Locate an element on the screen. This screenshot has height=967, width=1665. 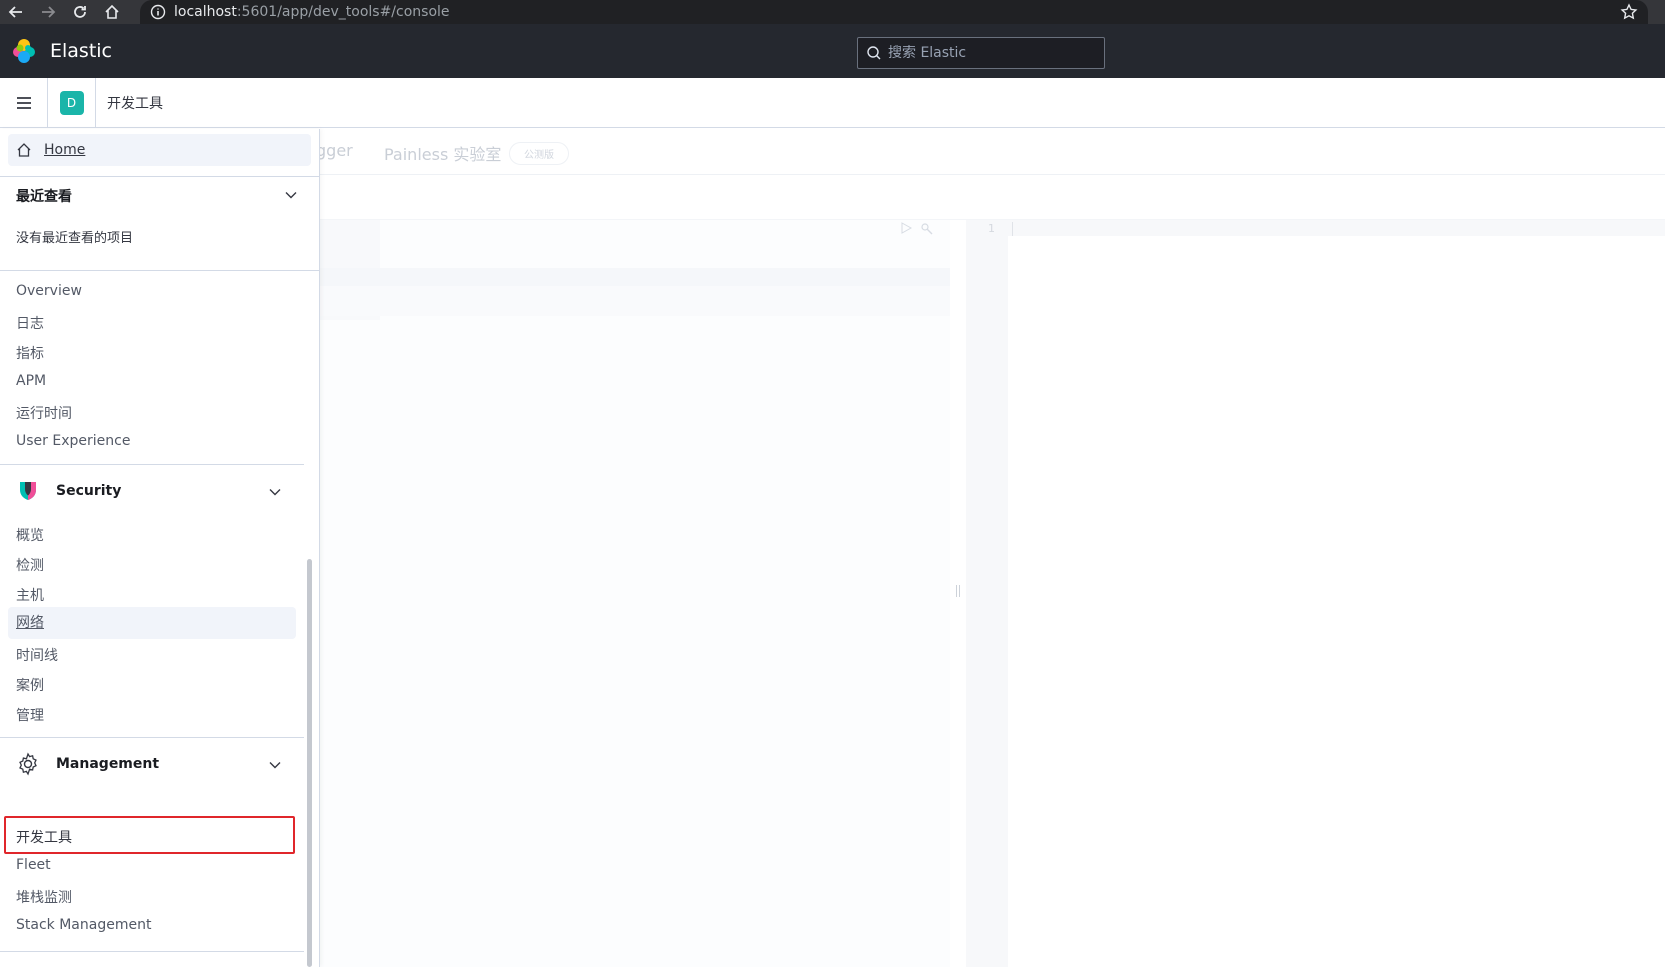
wrench-icon is located at coordinates (927, 229).